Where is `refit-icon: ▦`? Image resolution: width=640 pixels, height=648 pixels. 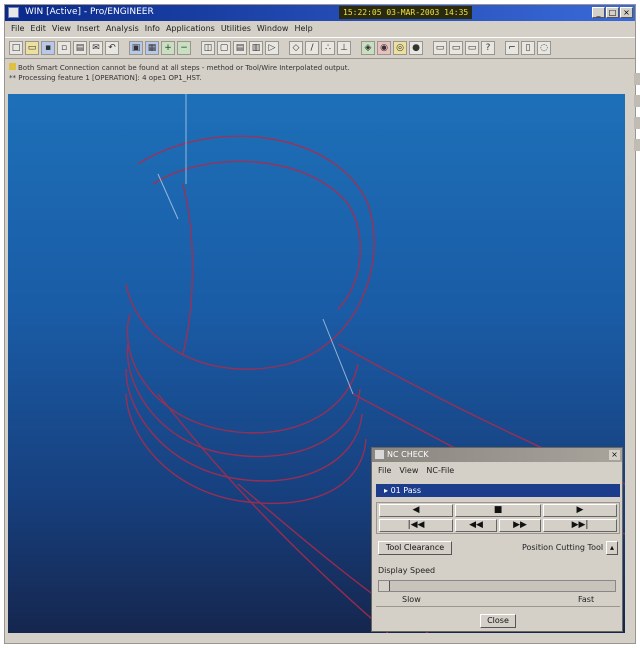
refit-icon: ▦ is located at coordinates (152, 48).